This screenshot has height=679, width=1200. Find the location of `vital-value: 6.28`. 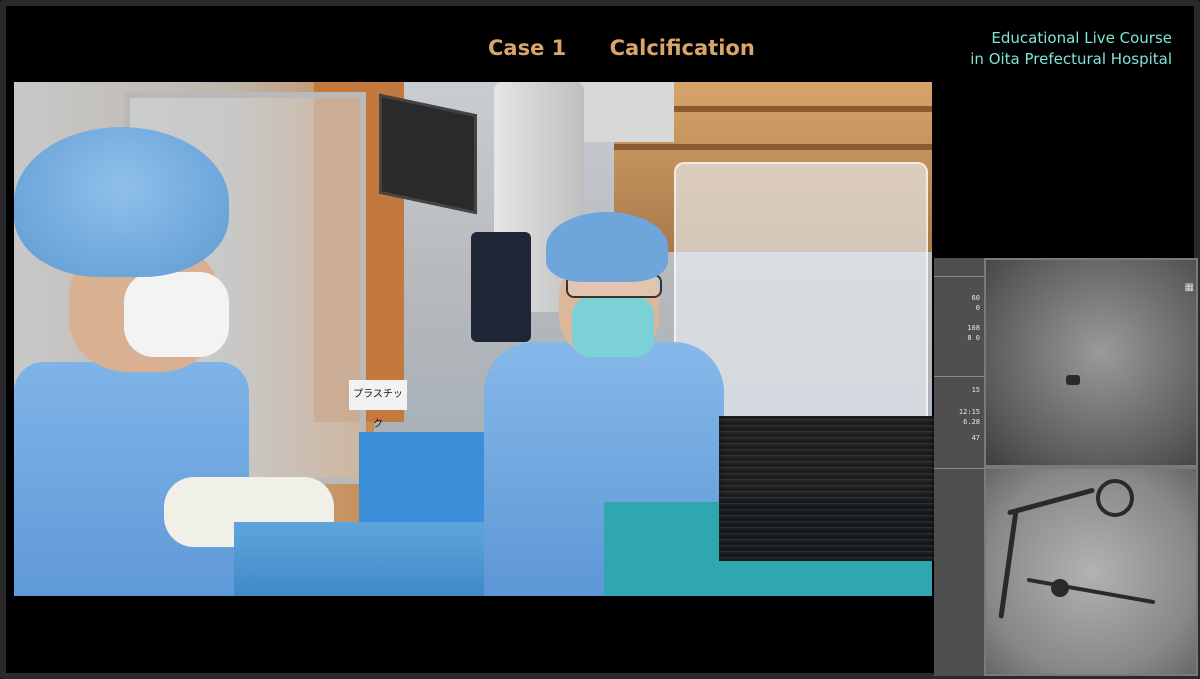

vital-value: 6.28 is located at coordinates (971, 422).